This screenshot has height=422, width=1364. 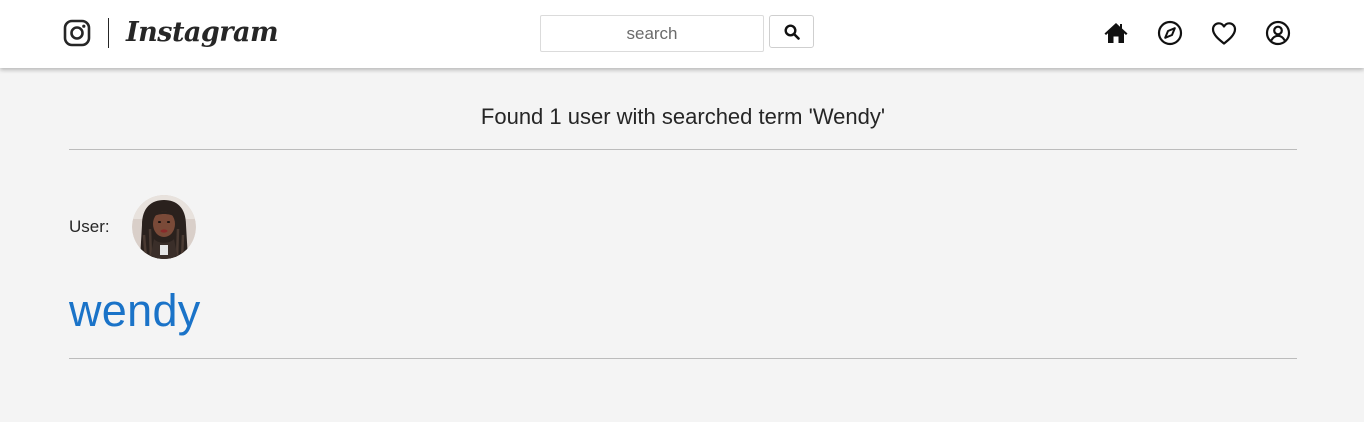 What do you see at coordinates (683, 227) in the screenshot?
I see `user-result-row: User:` at bounding box center [683, 227].